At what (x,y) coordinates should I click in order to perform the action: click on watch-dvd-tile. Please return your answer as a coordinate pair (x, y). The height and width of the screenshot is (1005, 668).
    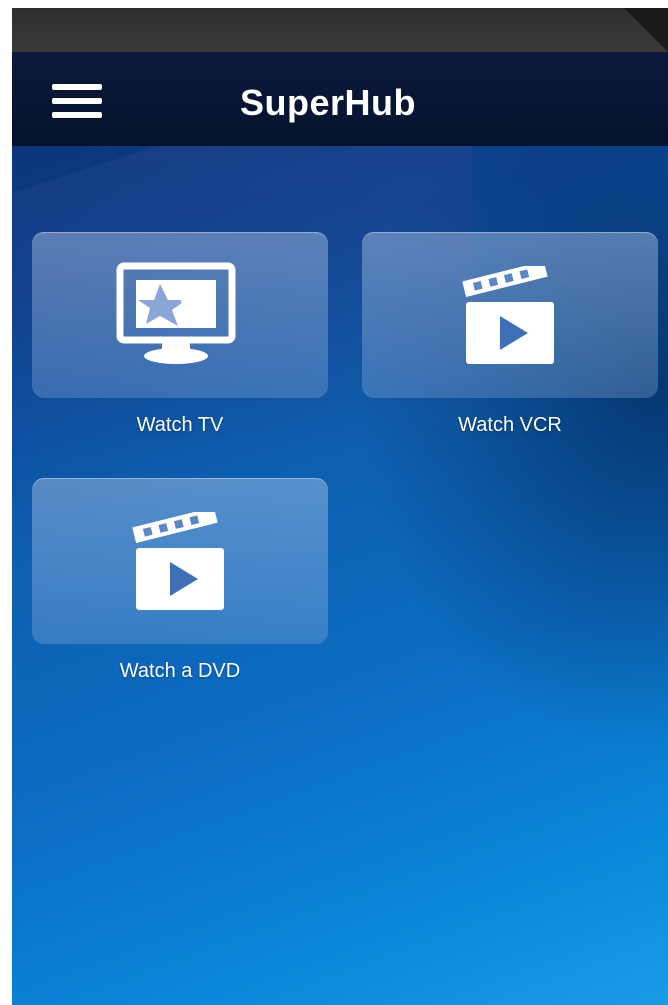
    Looking at the image, I should click on (180, 561).